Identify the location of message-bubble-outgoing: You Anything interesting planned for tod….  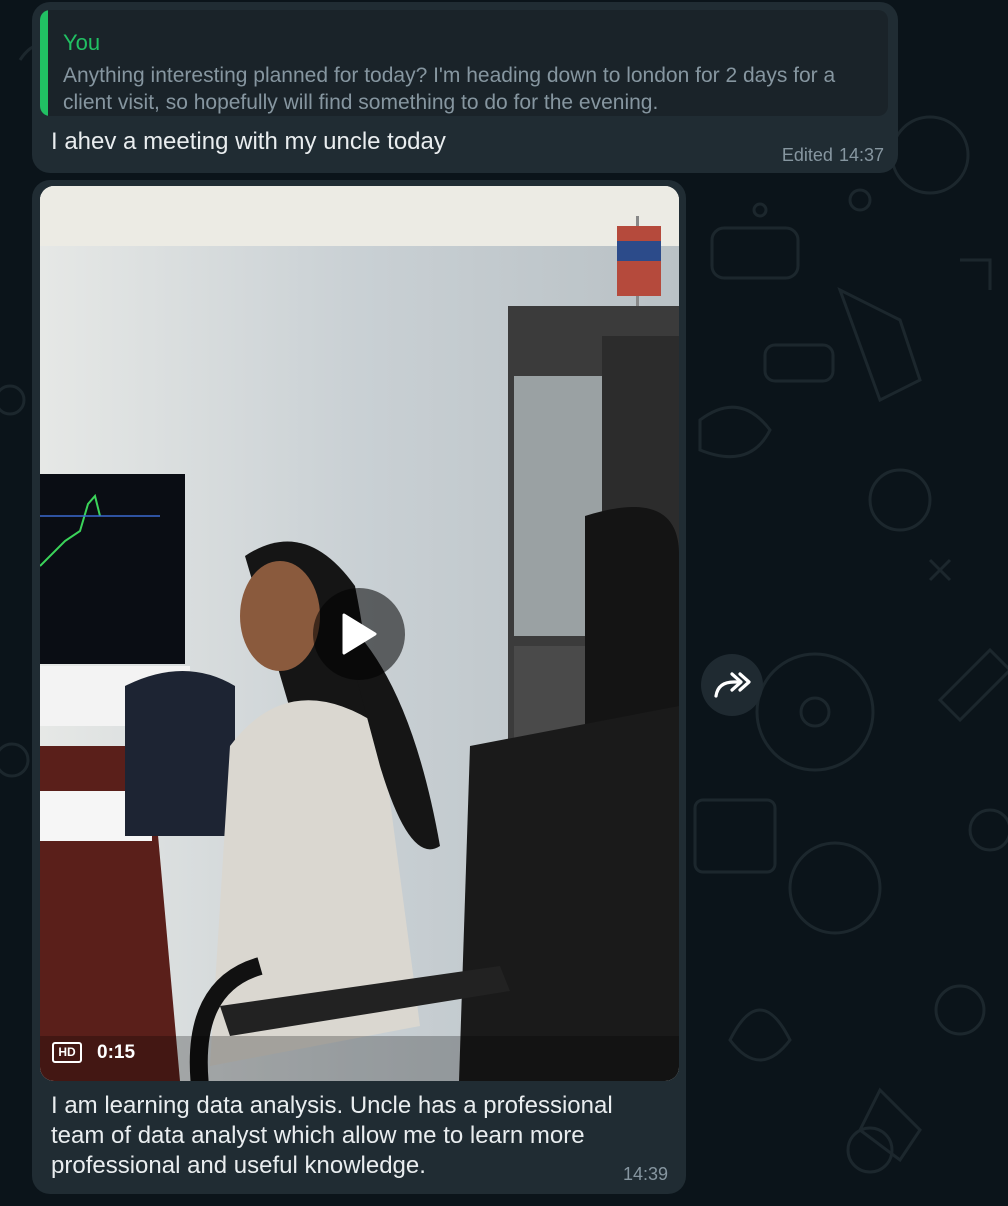
(465, 87).